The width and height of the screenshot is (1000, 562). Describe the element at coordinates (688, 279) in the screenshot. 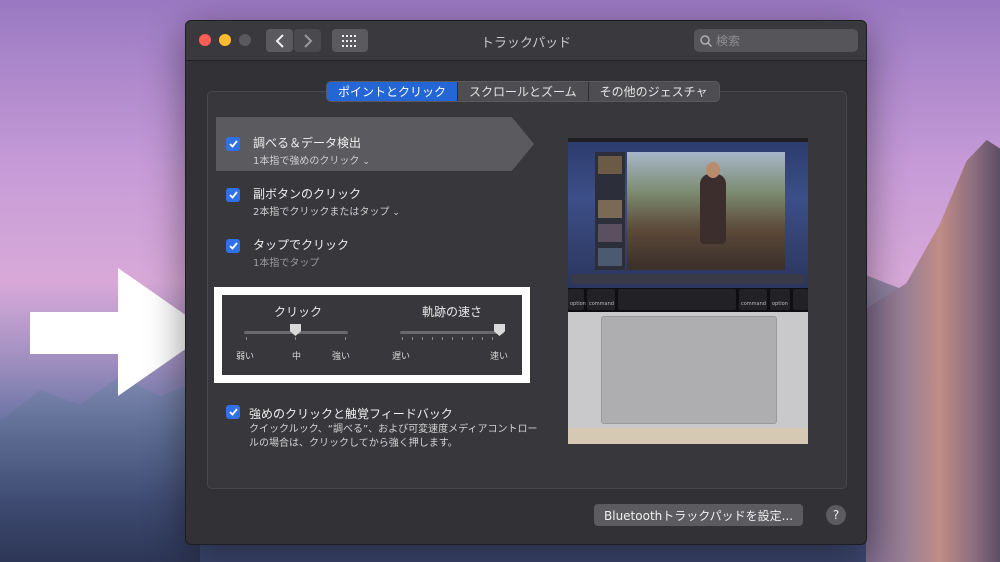

I see `preview-dock` at that location.